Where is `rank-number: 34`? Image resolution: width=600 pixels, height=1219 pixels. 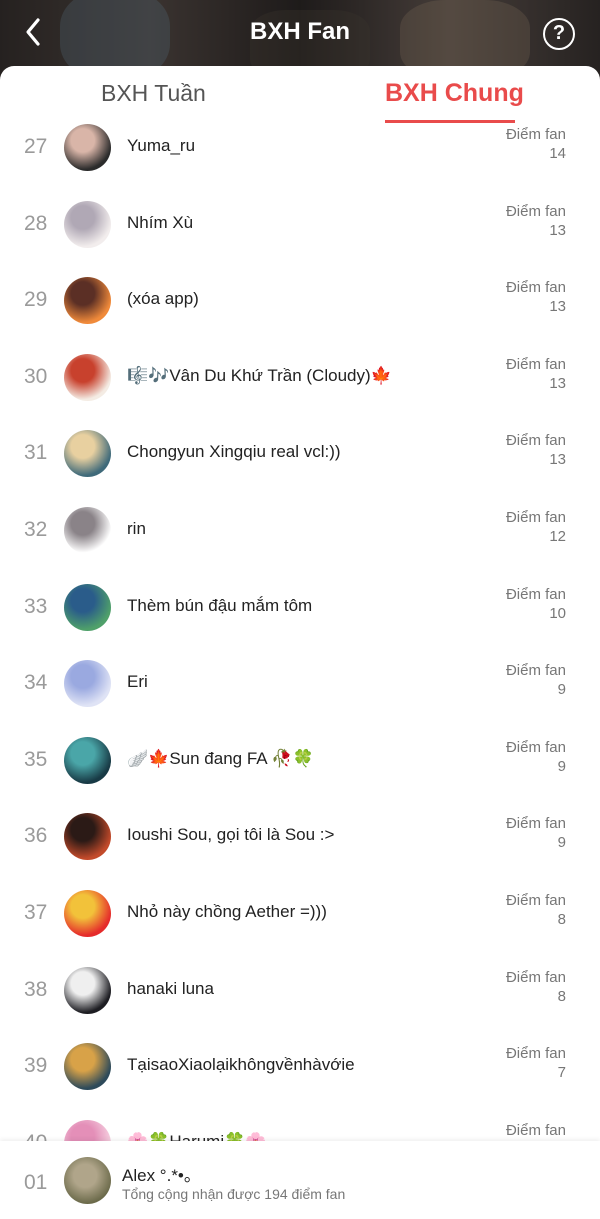 rank-number: 34 is located at coordinates (36, 683).